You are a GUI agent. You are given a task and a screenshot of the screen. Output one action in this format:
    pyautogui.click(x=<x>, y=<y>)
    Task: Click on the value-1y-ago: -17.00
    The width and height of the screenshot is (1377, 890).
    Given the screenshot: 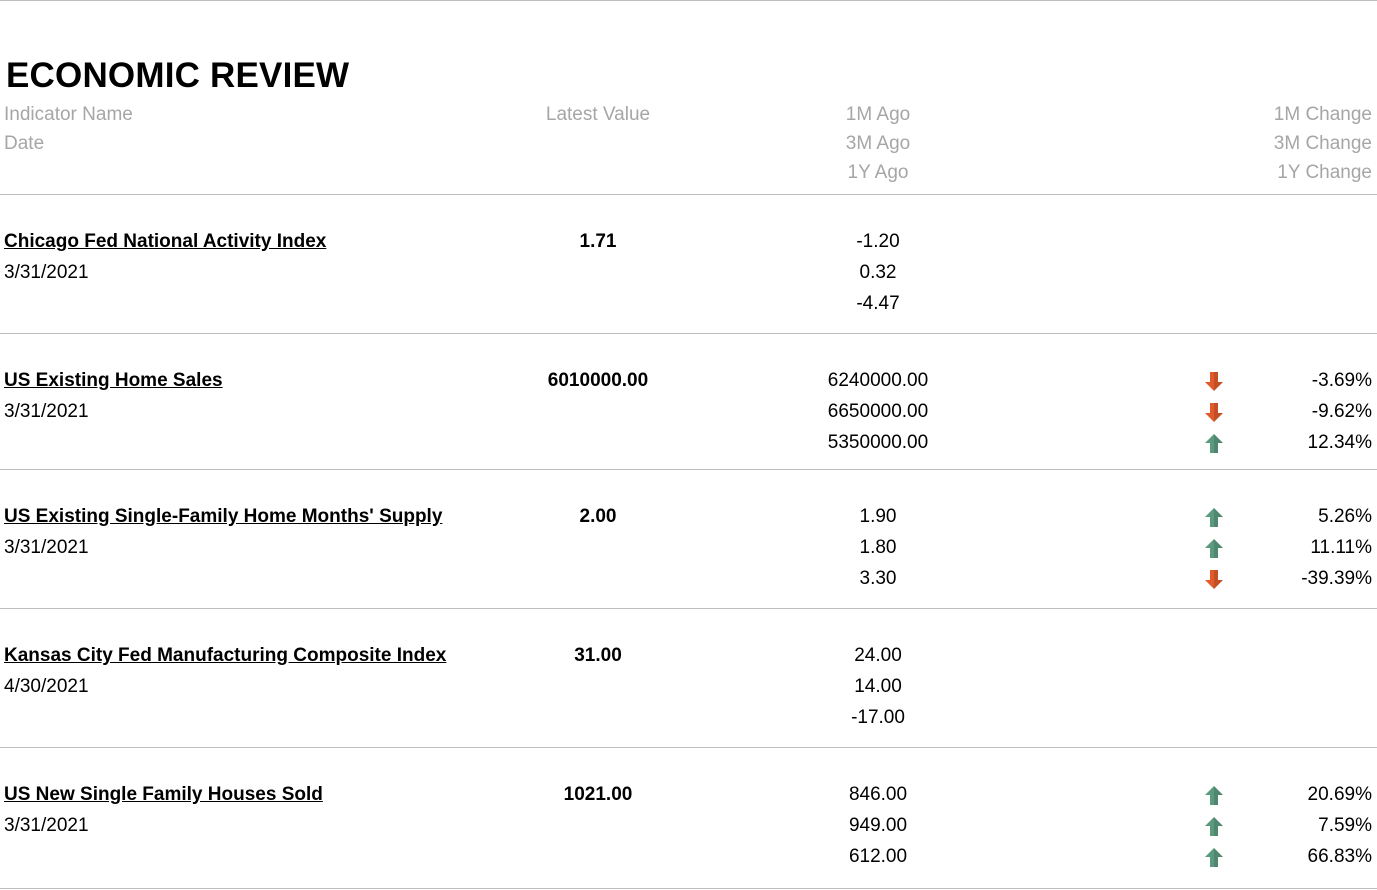 What is the action you would take?
    pyautogui.click(x=878, y=717)
    